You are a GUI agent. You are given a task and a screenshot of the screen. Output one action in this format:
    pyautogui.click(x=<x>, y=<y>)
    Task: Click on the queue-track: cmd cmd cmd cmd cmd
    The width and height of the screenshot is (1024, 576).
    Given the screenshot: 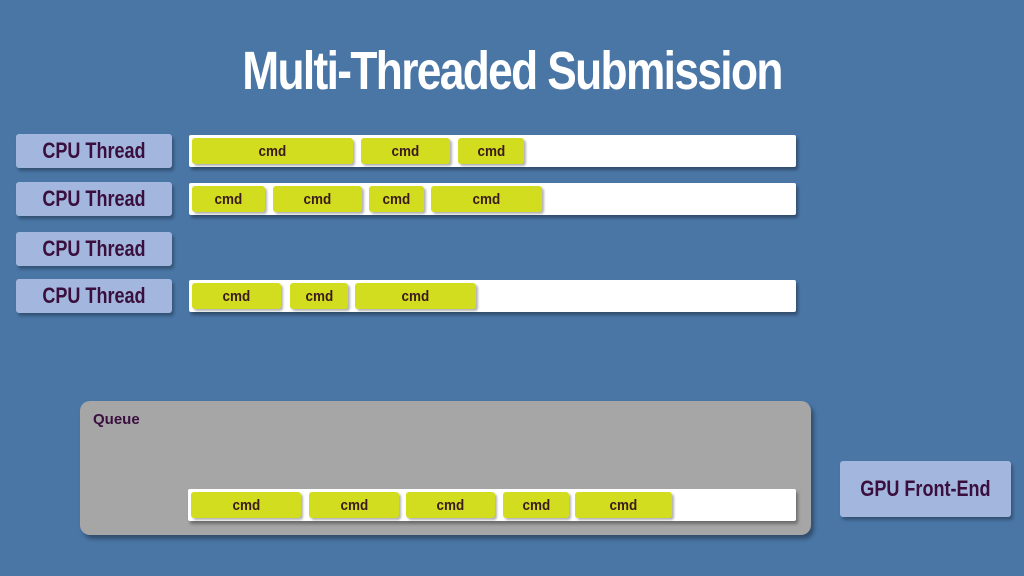 What is the action you would take?
    pyautogui.click(x=492, y=505)
    